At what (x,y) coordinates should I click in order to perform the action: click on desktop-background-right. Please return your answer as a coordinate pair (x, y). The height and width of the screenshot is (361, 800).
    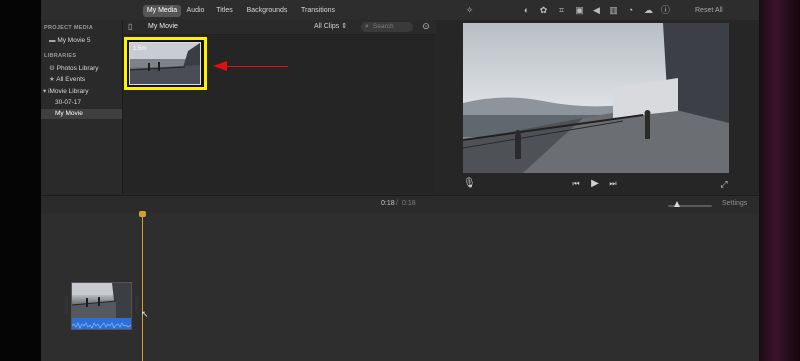
    Looking at the image, I should click on (779, 180).